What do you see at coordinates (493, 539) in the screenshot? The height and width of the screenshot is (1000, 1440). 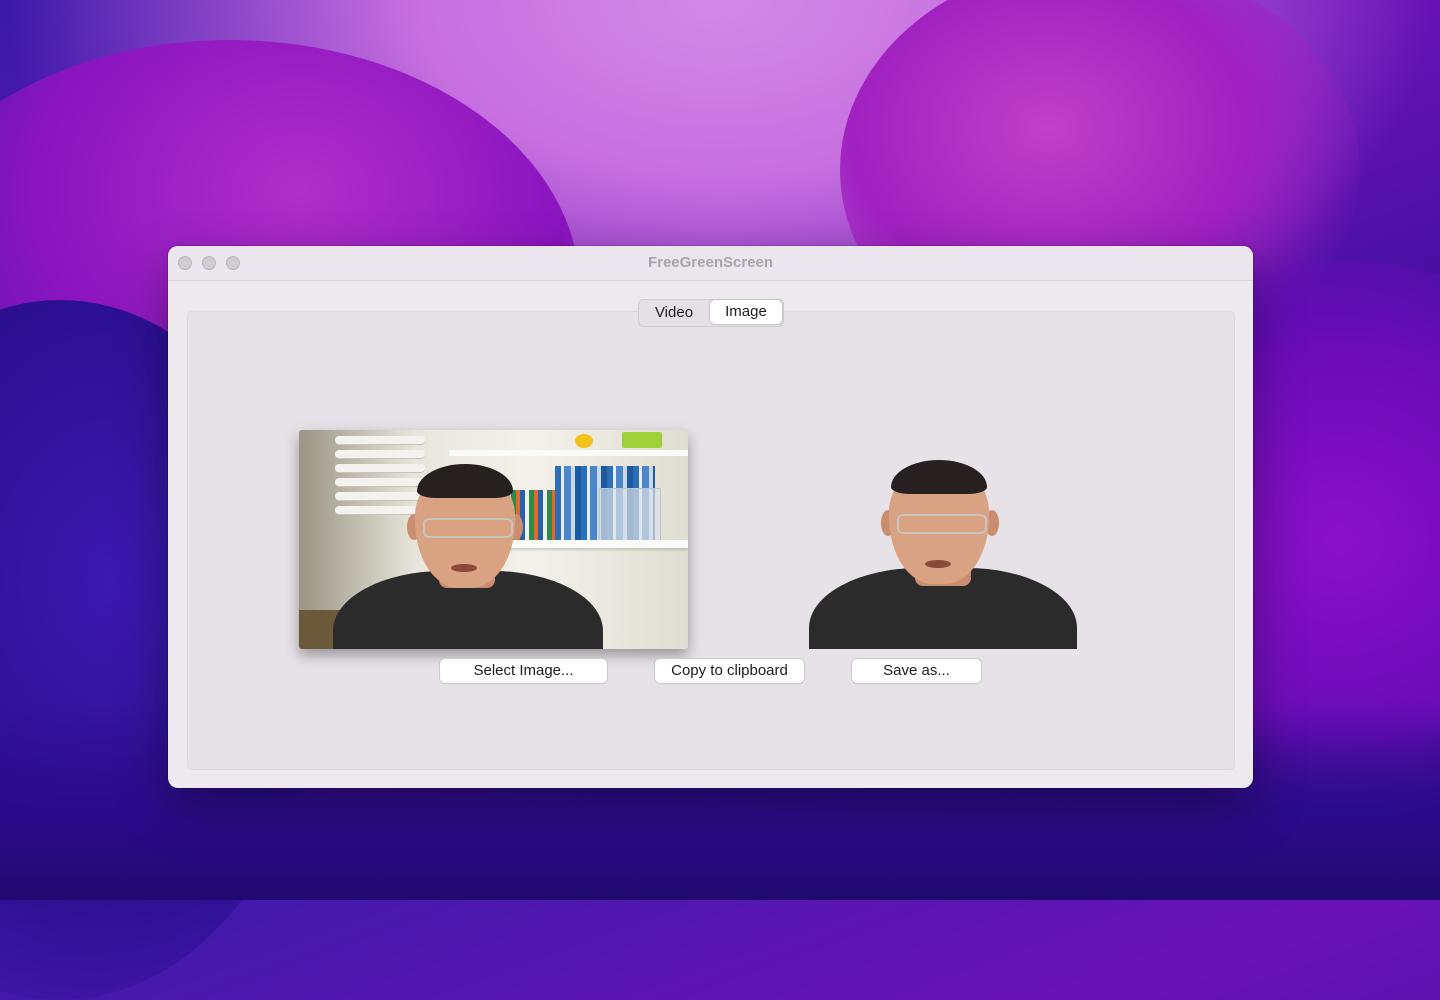 I see `source-image` at bounding box center [493, 539].